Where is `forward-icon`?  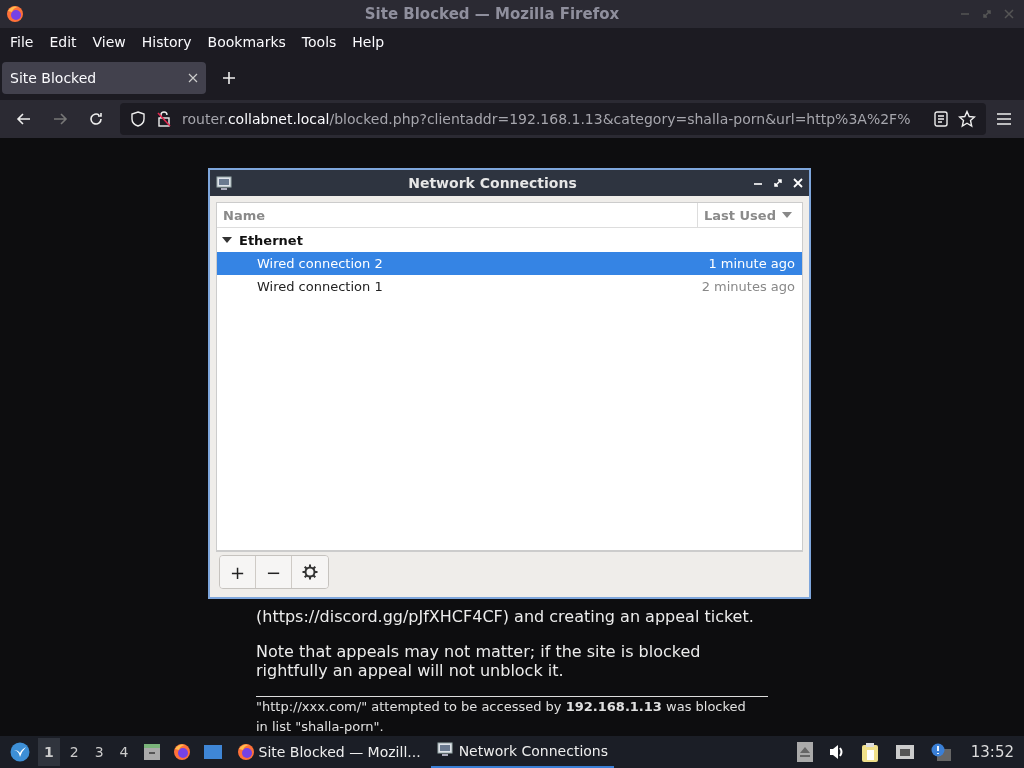 forward-icon is located at coordinates (60, 119).